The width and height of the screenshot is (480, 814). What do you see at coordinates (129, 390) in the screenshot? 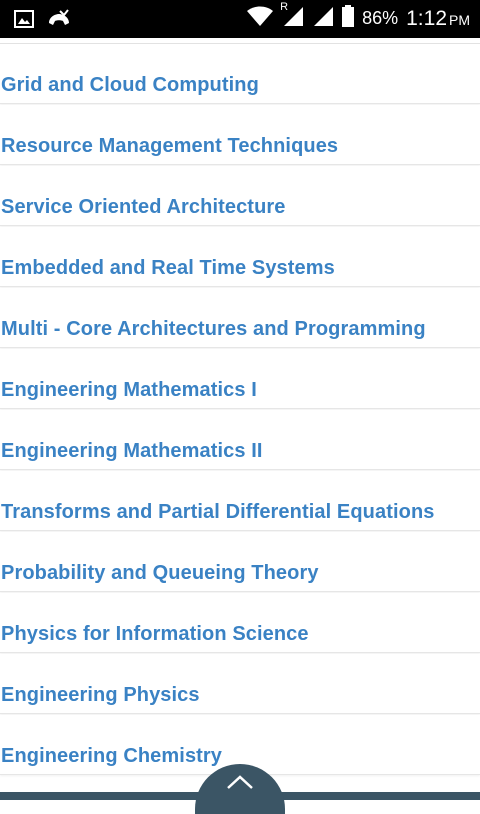
I see `subject-link: Engineering Mathematics I` at bounding box center [129, 390].